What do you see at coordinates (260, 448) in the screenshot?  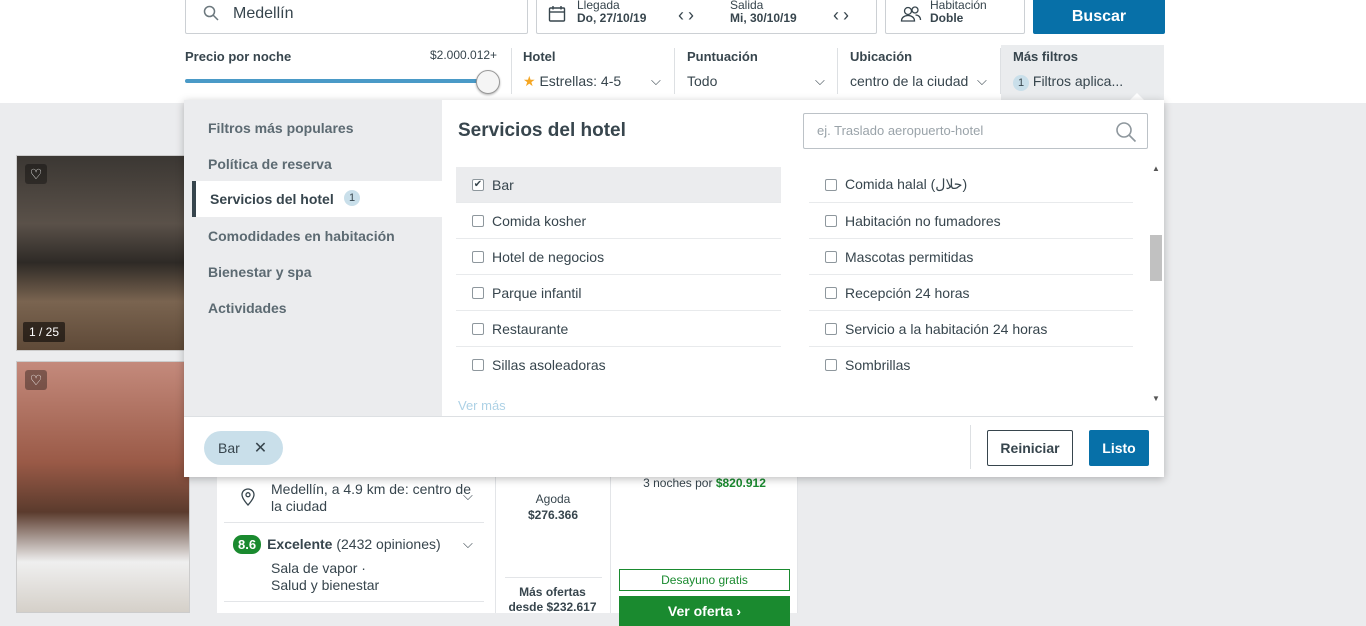 I see `close-icon: ✕` at bounding box center [260, 448].